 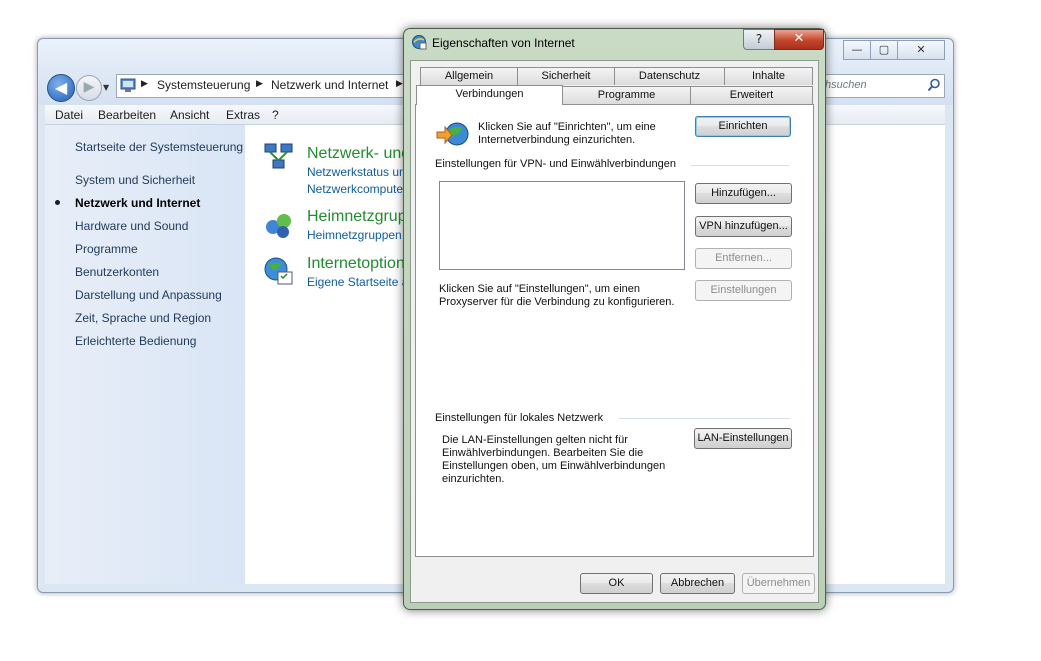 What do you see at coordinates (473, 479) in the screenshot?
I see `lan-text-line4: einzurichten.` at bounding box center [473, 479].